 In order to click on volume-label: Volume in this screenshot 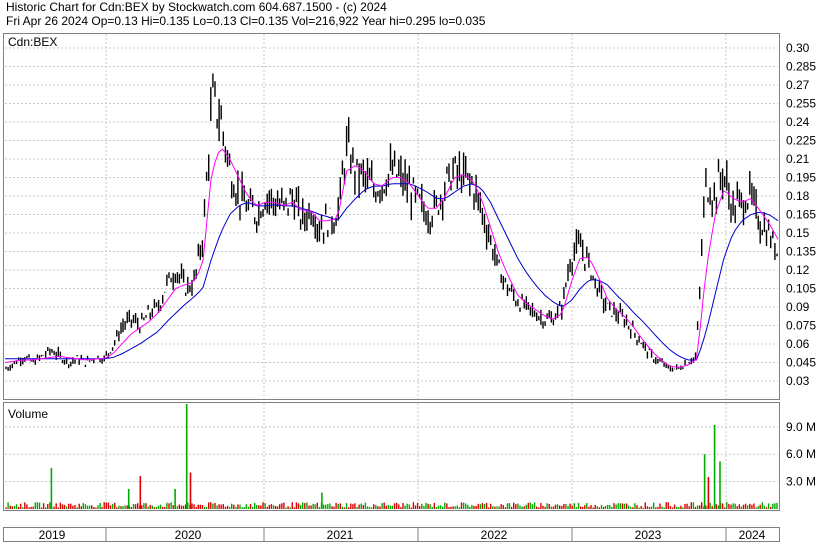, I will do `click(28, 414)`.